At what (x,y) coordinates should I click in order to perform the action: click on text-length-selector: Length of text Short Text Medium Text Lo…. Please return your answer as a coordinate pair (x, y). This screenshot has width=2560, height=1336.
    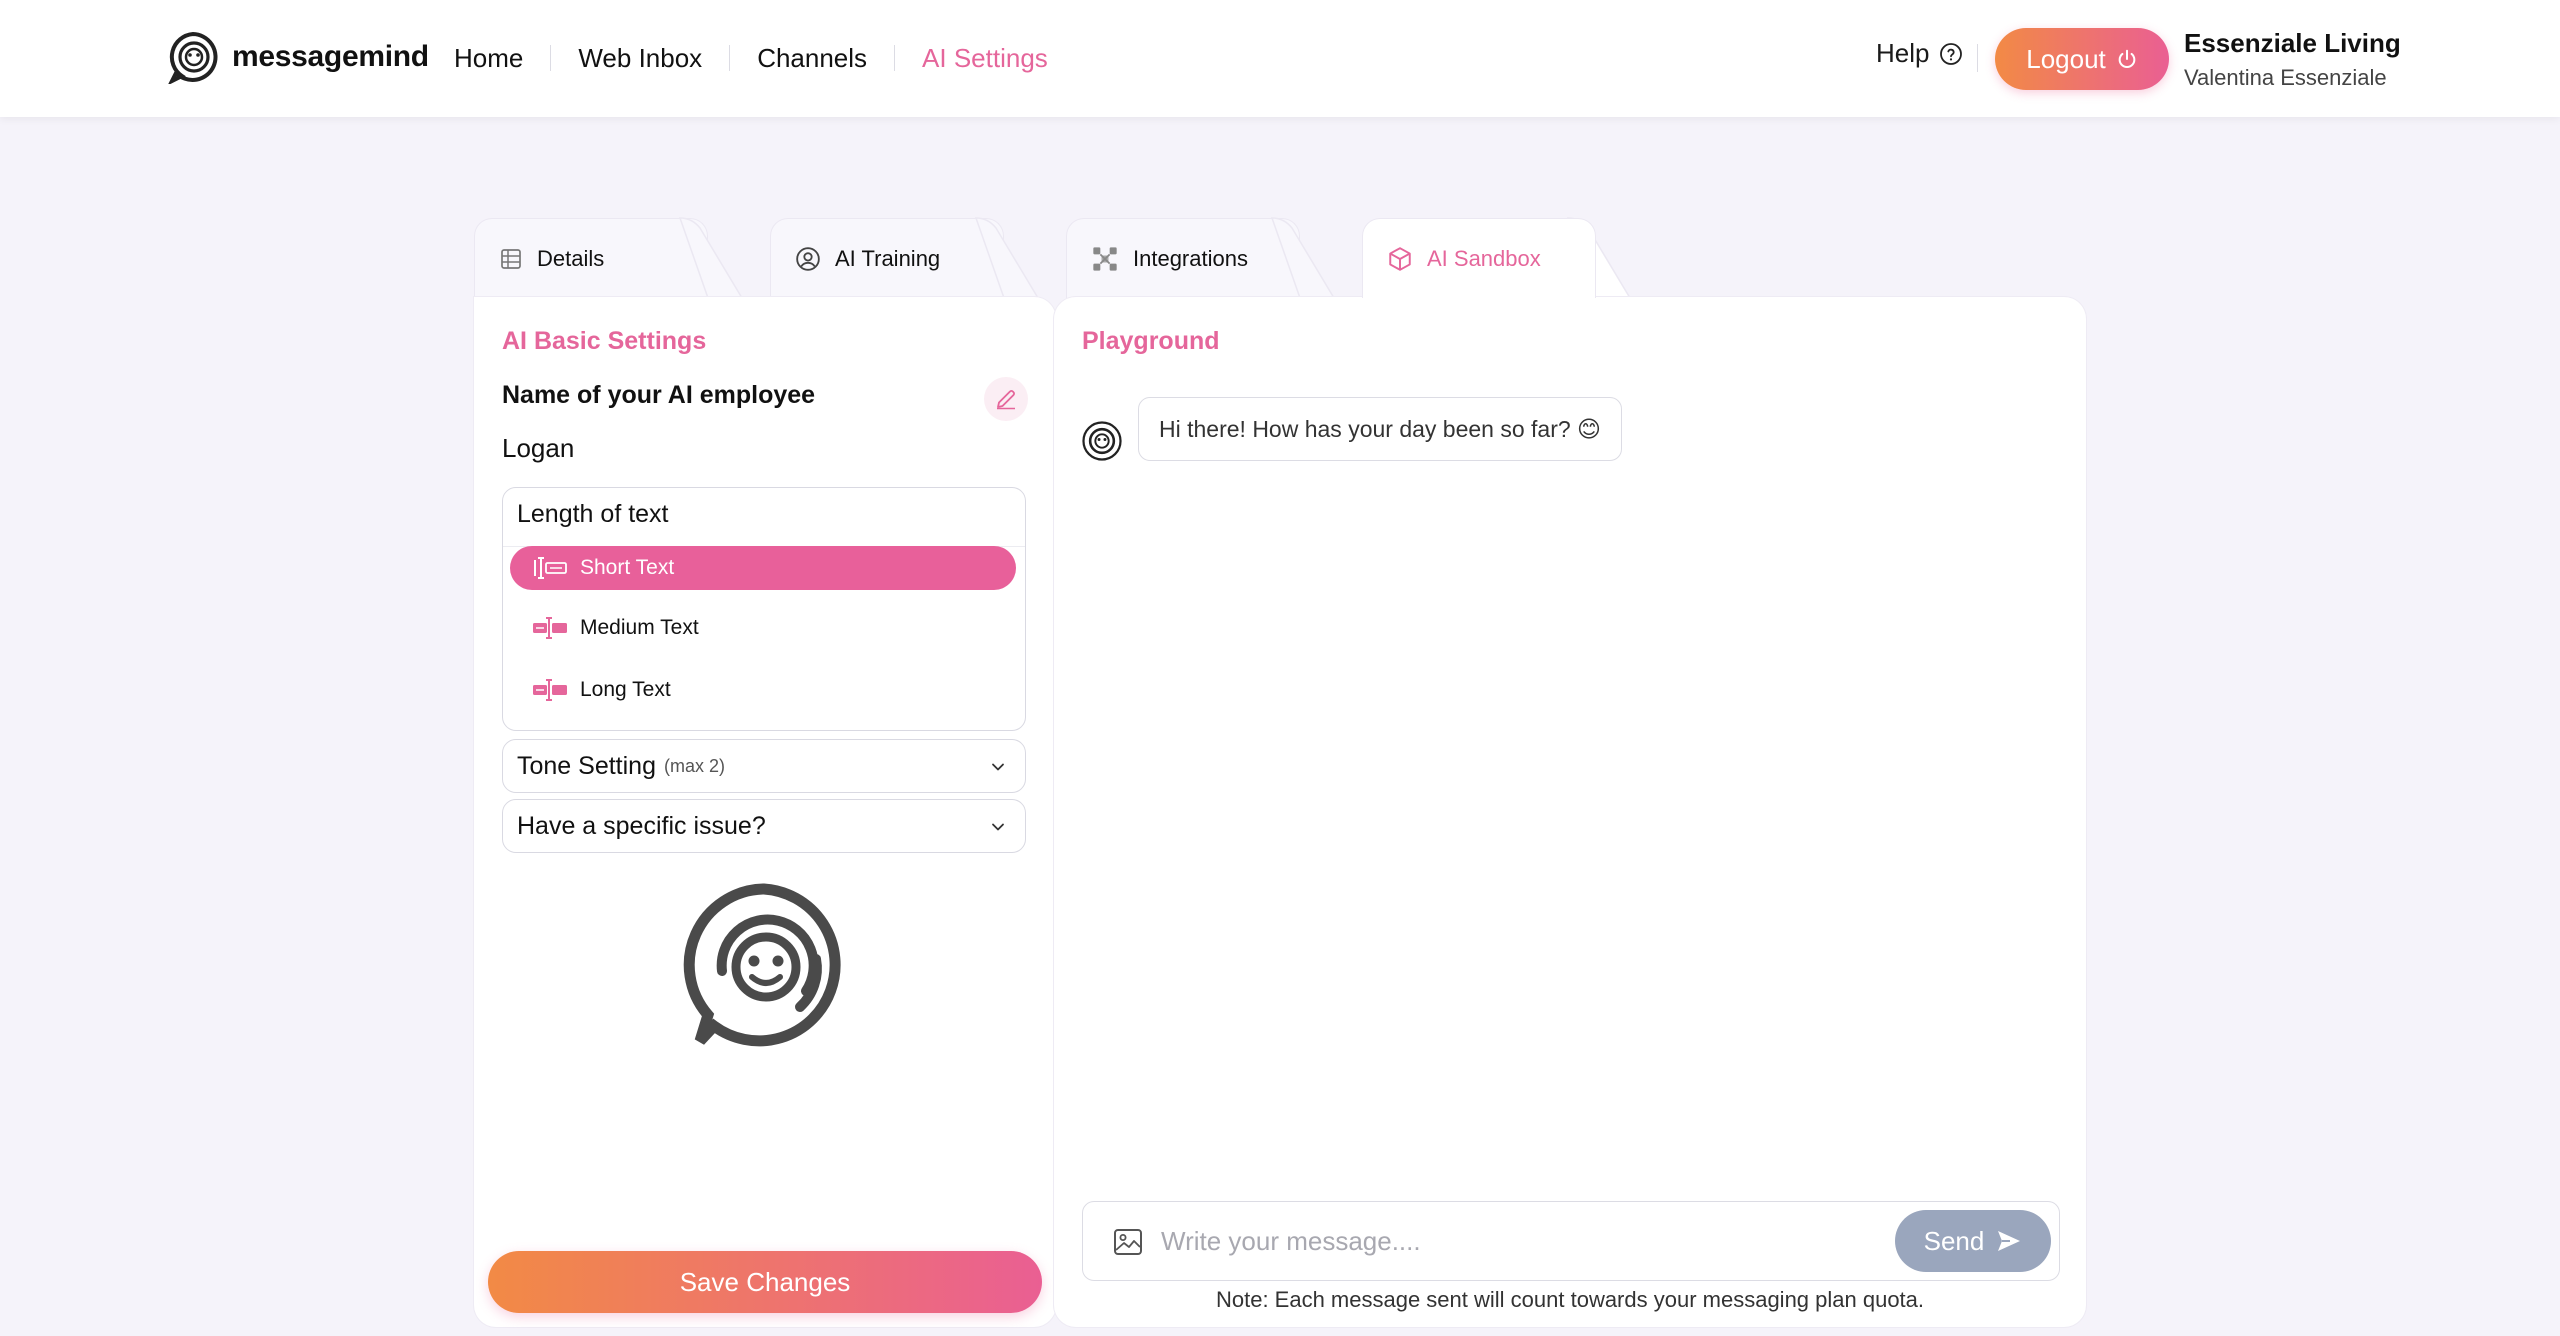
    Looking at the image, I should click on (764, 609).